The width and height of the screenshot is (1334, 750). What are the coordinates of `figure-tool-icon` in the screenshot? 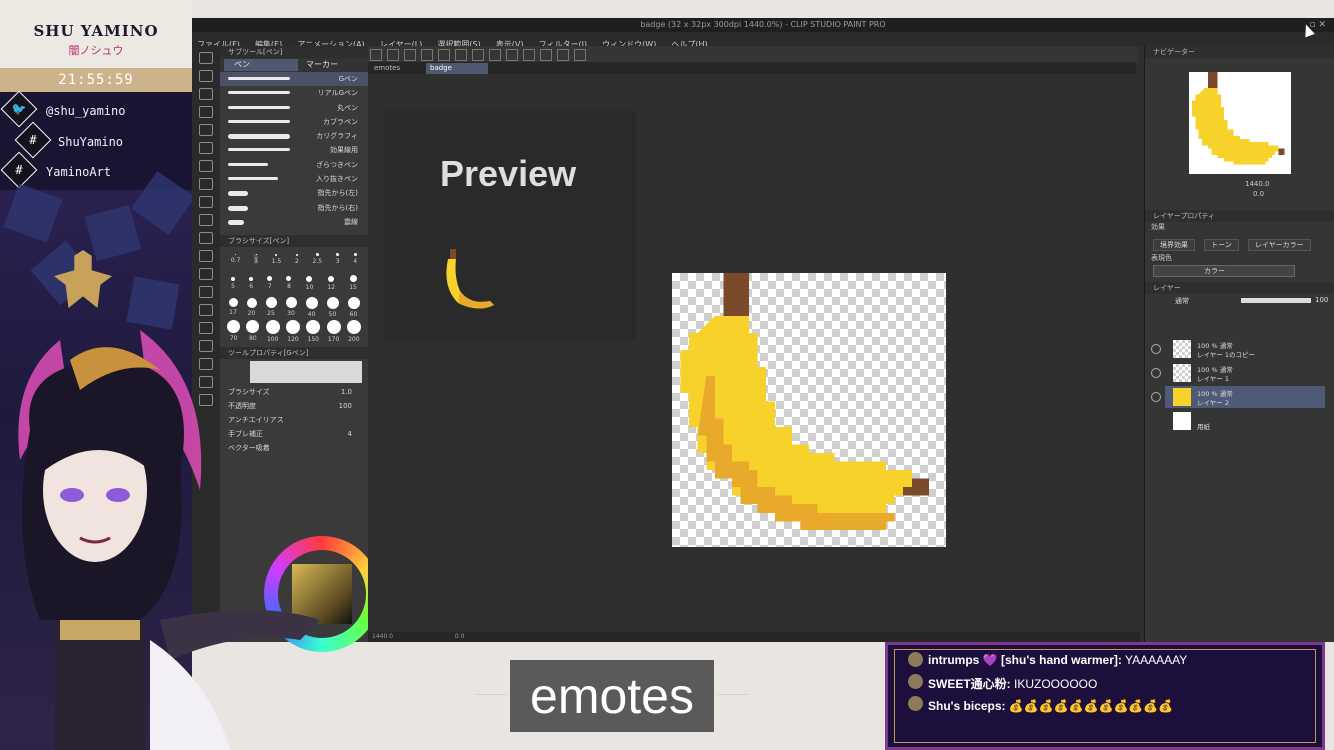 It's located at (206, 310).